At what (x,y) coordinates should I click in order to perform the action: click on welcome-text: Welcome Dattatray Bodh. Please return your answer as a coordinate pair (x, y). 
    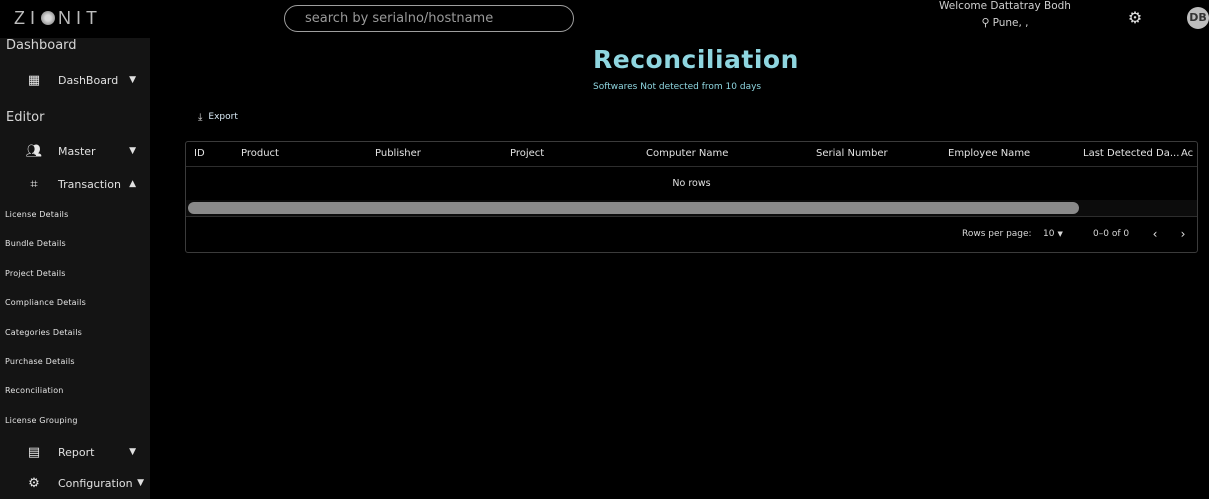
    Looking at the image, I should click on (1005, 6).